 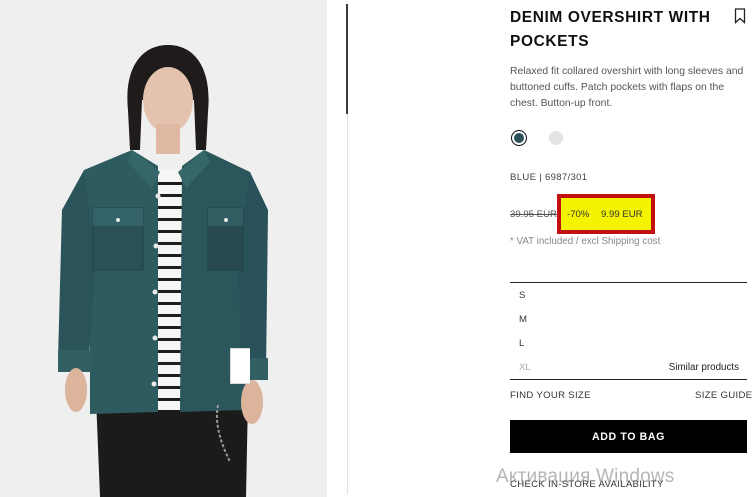 What do you see at coordinates (578, 214) in the screenshot?
I see `discount-badge: -70%` at bounding box center [578, 214].